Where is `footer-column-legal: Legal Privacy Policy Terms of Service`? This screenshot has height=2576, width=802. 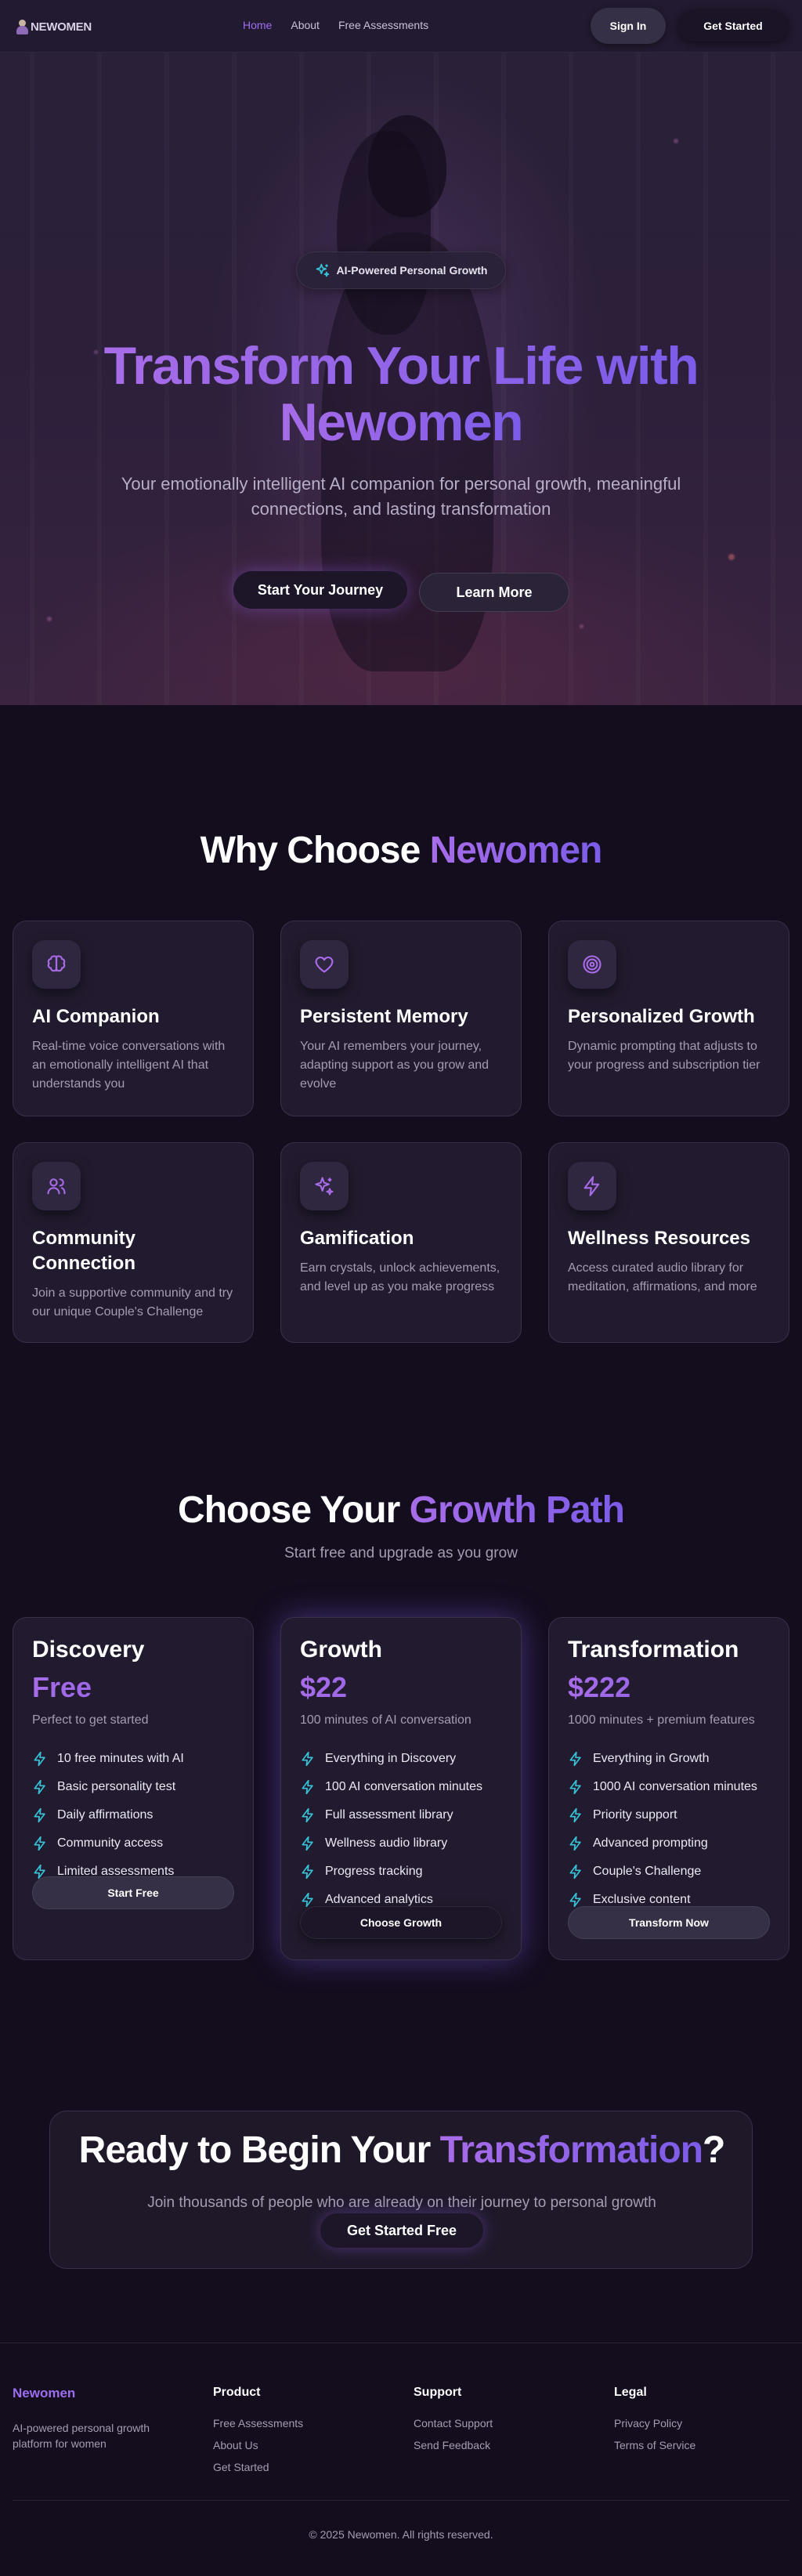 footer-column-legal: Legal Privacy Policy Terms of Service is located at coordinates (654, 2424).